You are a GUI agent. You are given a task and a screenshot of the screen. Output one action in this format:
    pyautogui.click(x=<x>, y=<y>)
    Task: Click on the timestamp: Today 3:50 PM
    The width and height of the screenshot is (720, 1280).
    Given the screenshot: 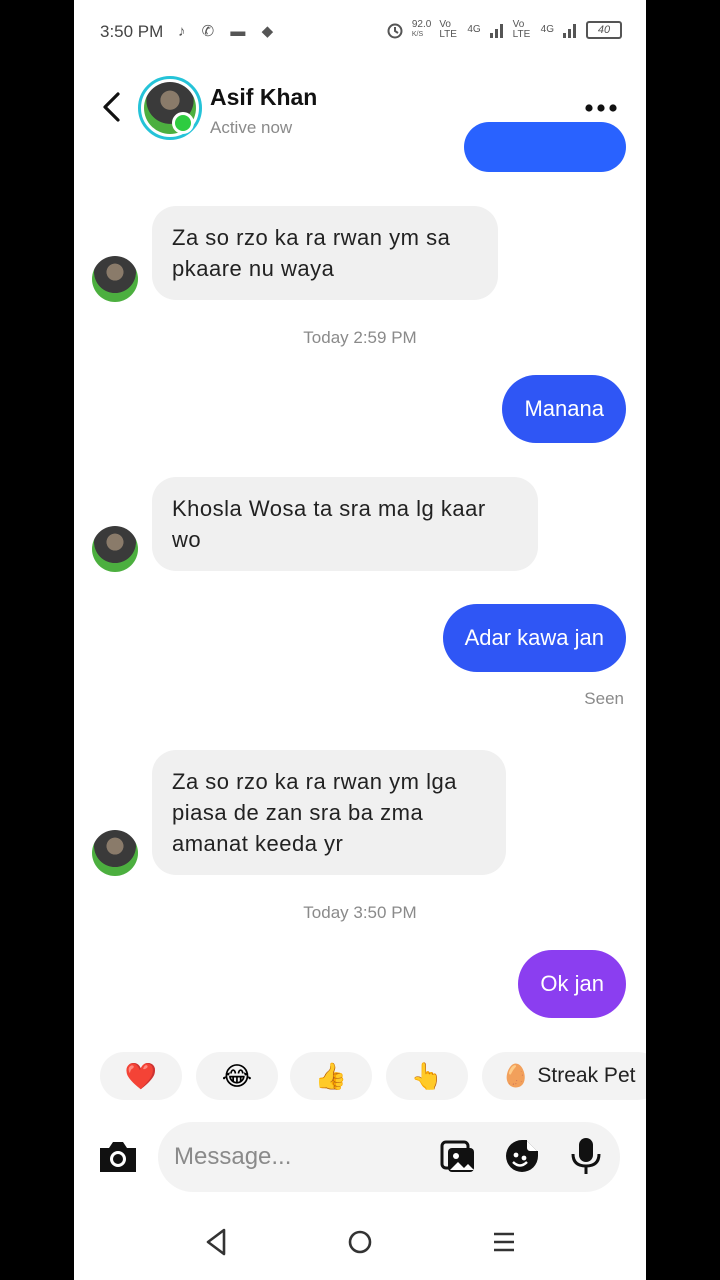 What is the action you would take?
    pyautogui.click(x=360, y=912)
    